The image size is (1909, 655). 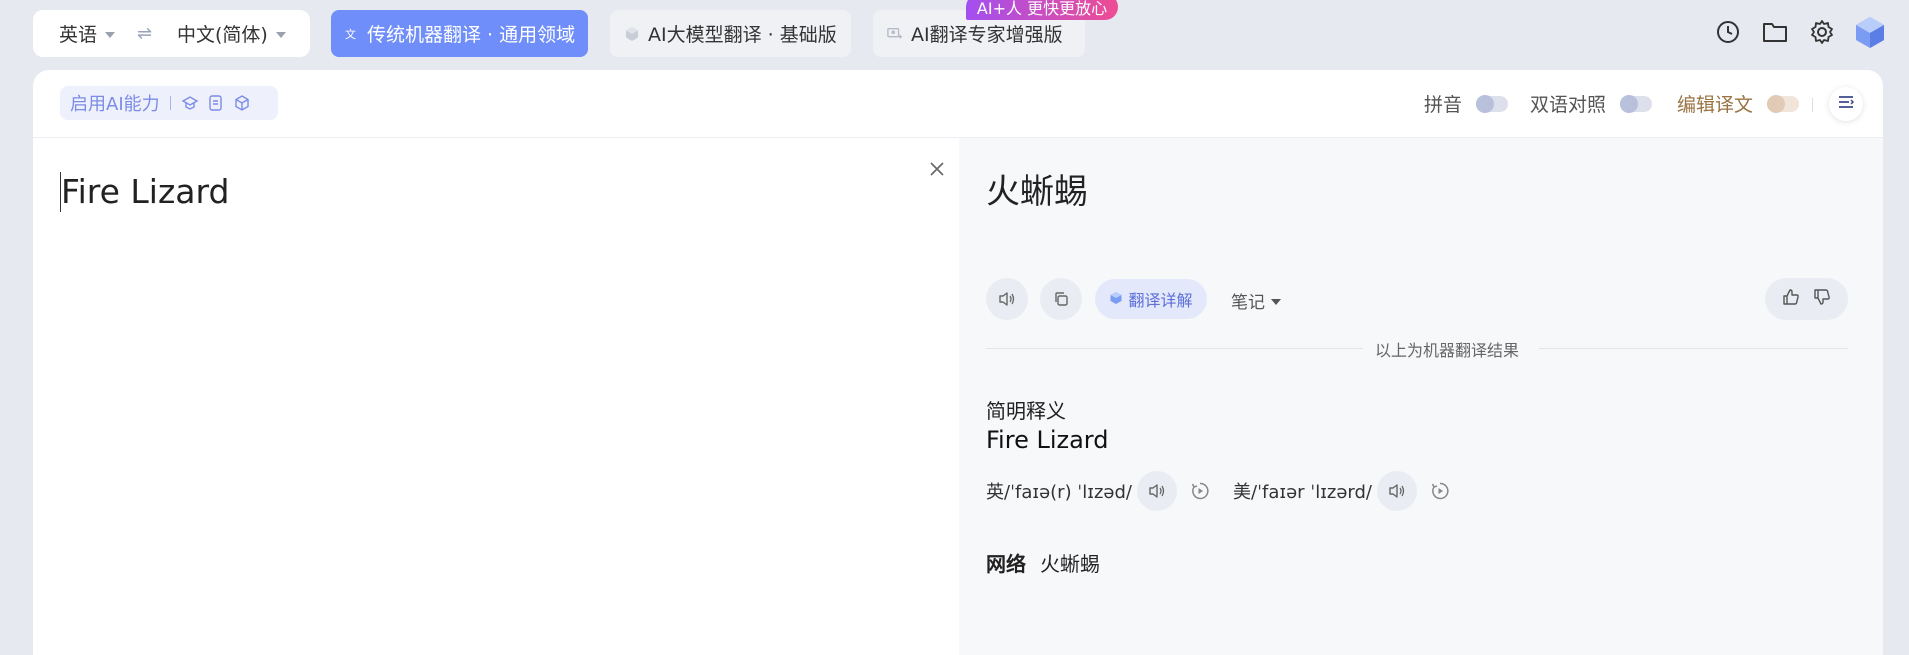 I want to click on settings-gear-icon, so click(x=1822, y=32).